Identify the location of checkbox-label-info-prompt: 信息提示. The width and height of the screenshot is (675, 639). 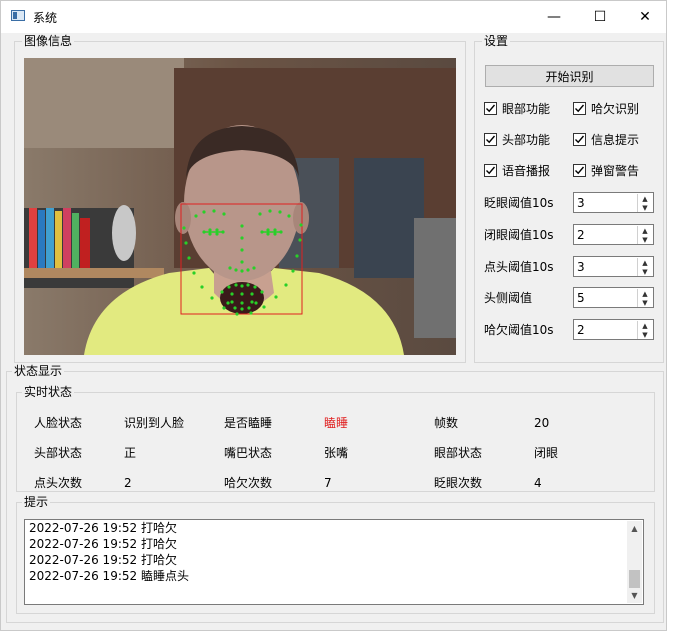
(615, 140).